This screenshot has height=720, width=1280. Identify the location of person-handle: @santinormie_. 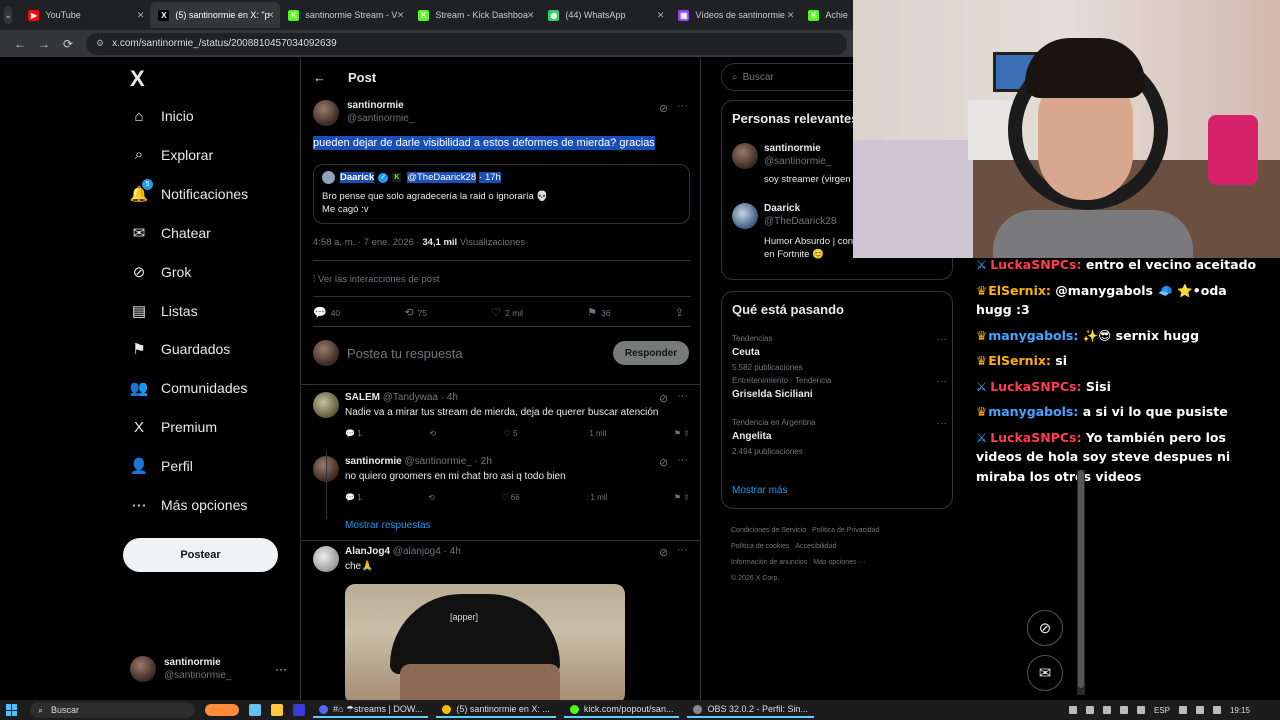
(797, 161).